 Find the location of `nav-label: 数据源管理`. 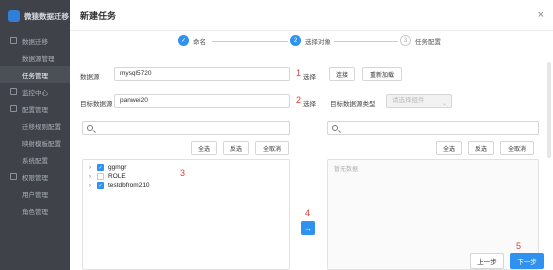

nav-label: 数据源管理 is located at coordinates (38, 59).